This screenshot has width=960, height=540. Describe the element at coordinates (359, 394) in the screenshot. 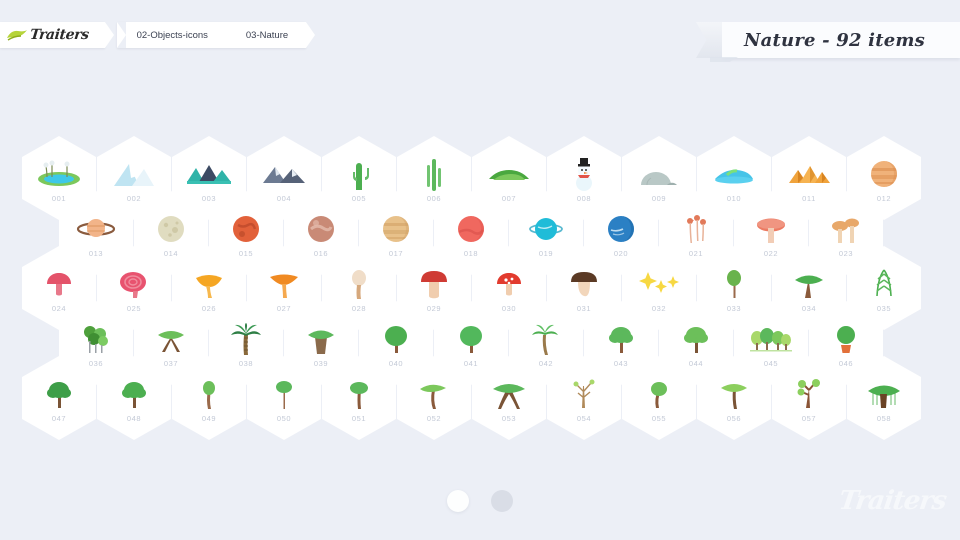

I see `small-canopy-tree-icon` at that location.